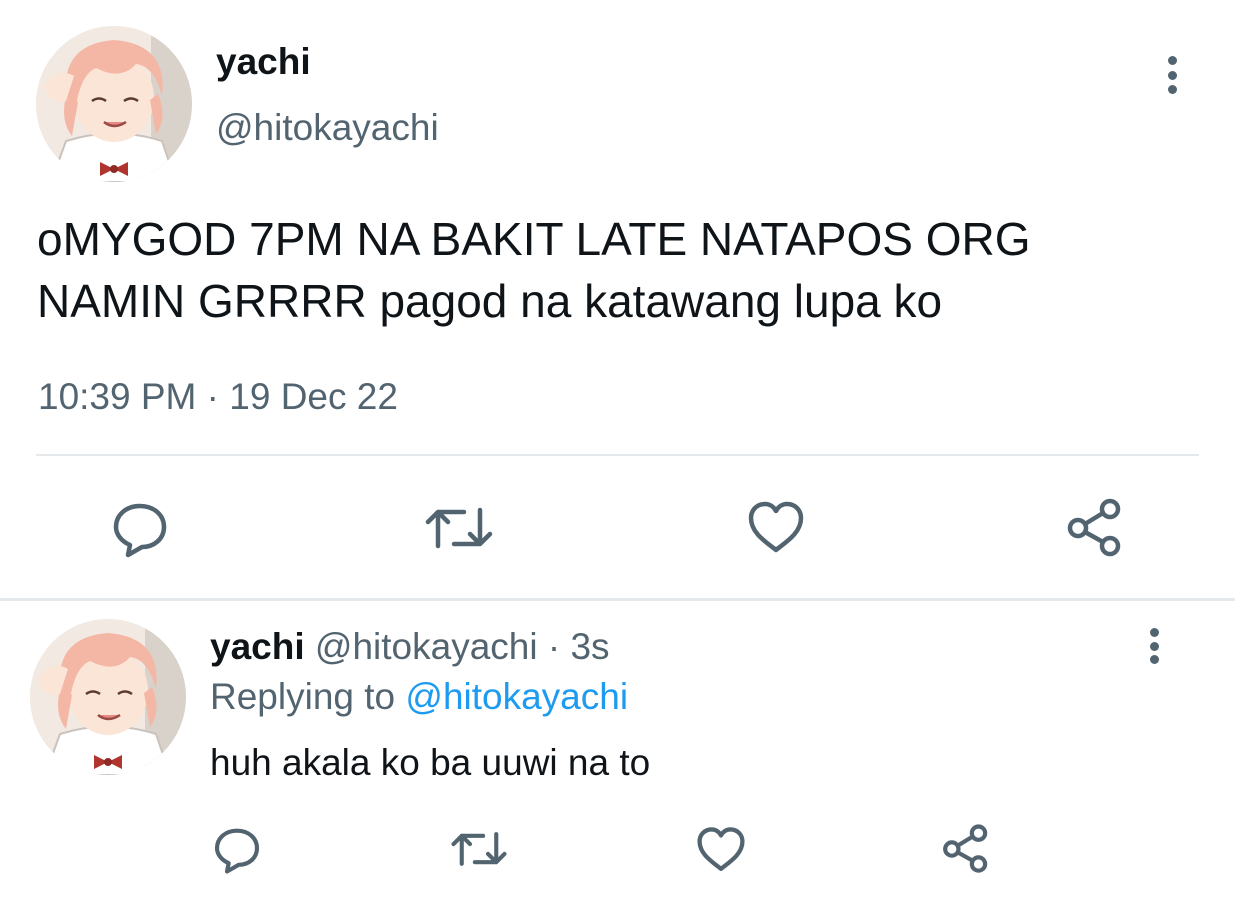  Describe the element at coordinates (426, 646) in the screenshot. I see `reply-user-handle: @hitokayachi` at that location.